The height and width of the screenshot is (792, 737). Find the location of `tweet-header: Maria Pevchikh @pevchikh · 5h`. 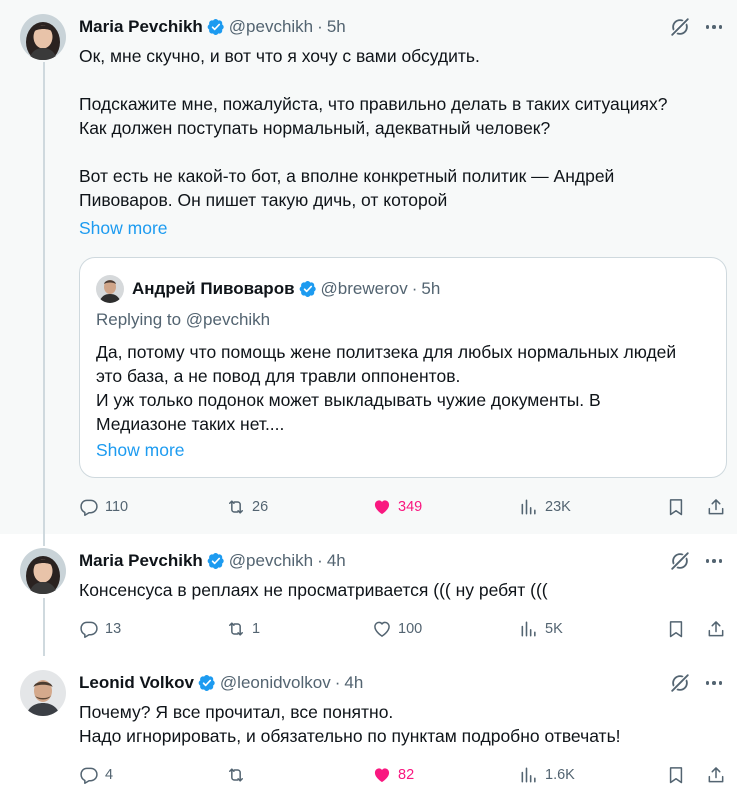

tweet-header: Maria Pevchikh @pevchikh · 5h is located at coordinates (212, 27).